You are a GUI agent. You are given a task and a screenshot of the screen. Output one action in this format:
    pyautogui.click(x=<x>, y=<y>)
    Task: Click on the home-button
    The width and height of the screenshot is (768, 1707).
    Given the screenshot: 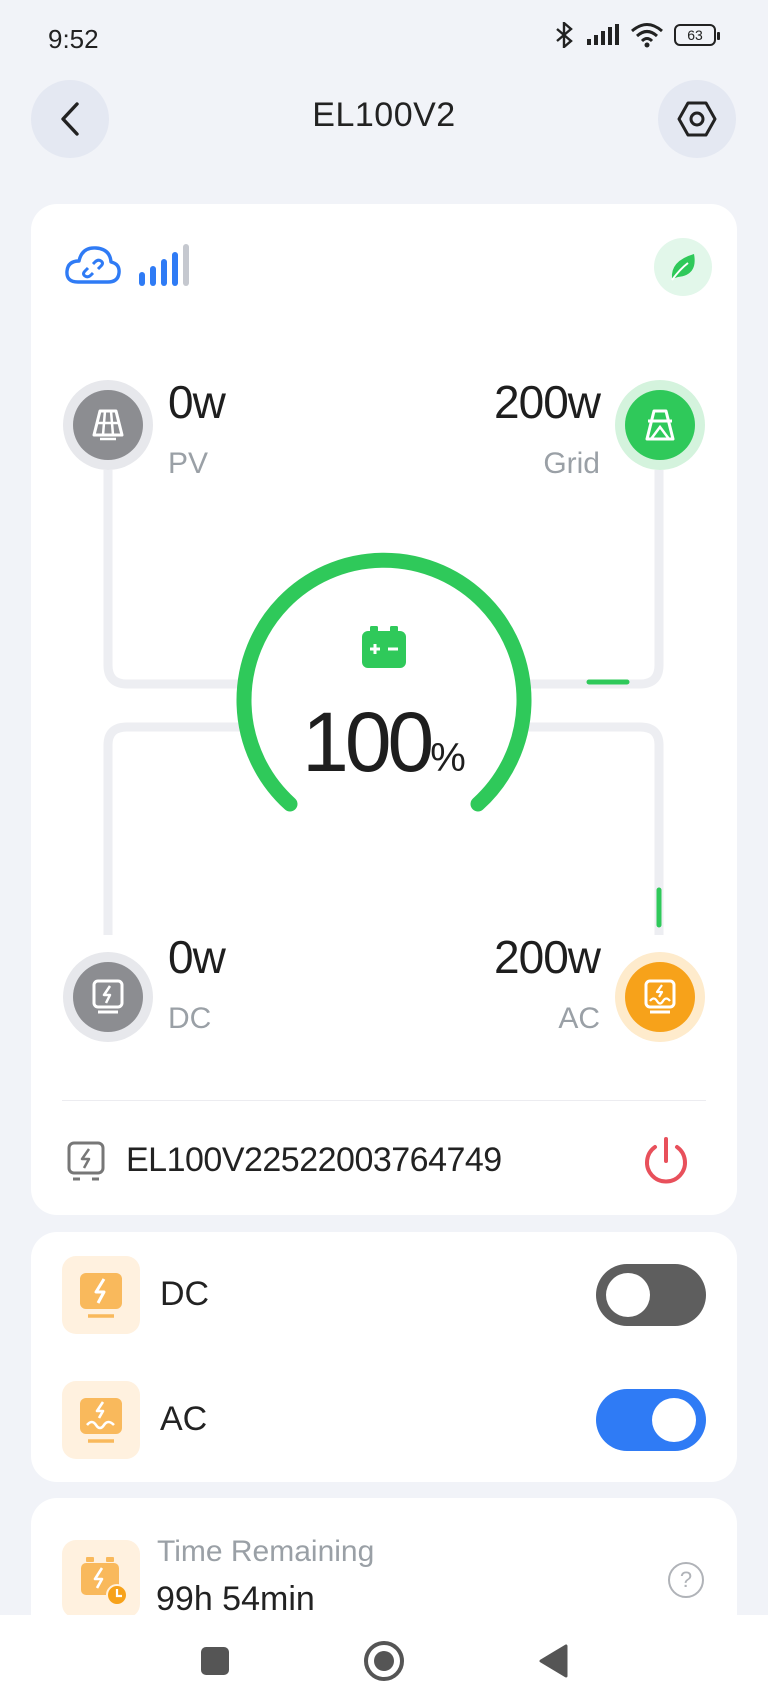 What is the action you would take?
    pyautogui.click(x=384, y=1661)
    